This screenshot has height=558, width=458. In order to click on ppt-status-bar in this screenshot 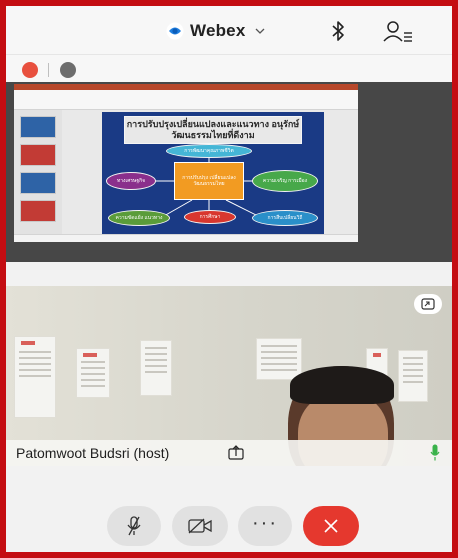, I will do `click(186, 238)`.